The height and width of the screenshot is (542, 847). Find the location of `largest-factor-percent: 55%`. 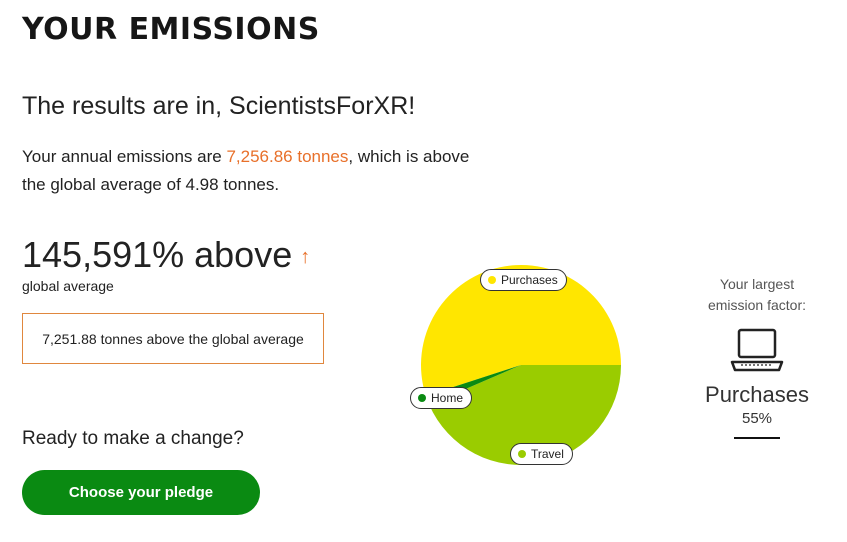

largest-factor-percent: 55% is located at coordinates (757, 418).